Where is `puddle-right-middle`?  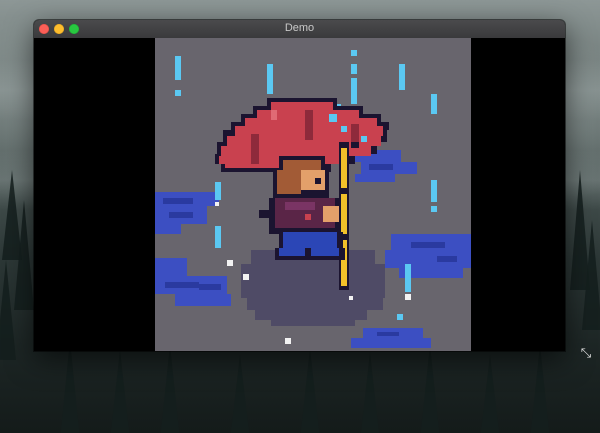 puddle-right-middle is located at coordinates (428, 256).